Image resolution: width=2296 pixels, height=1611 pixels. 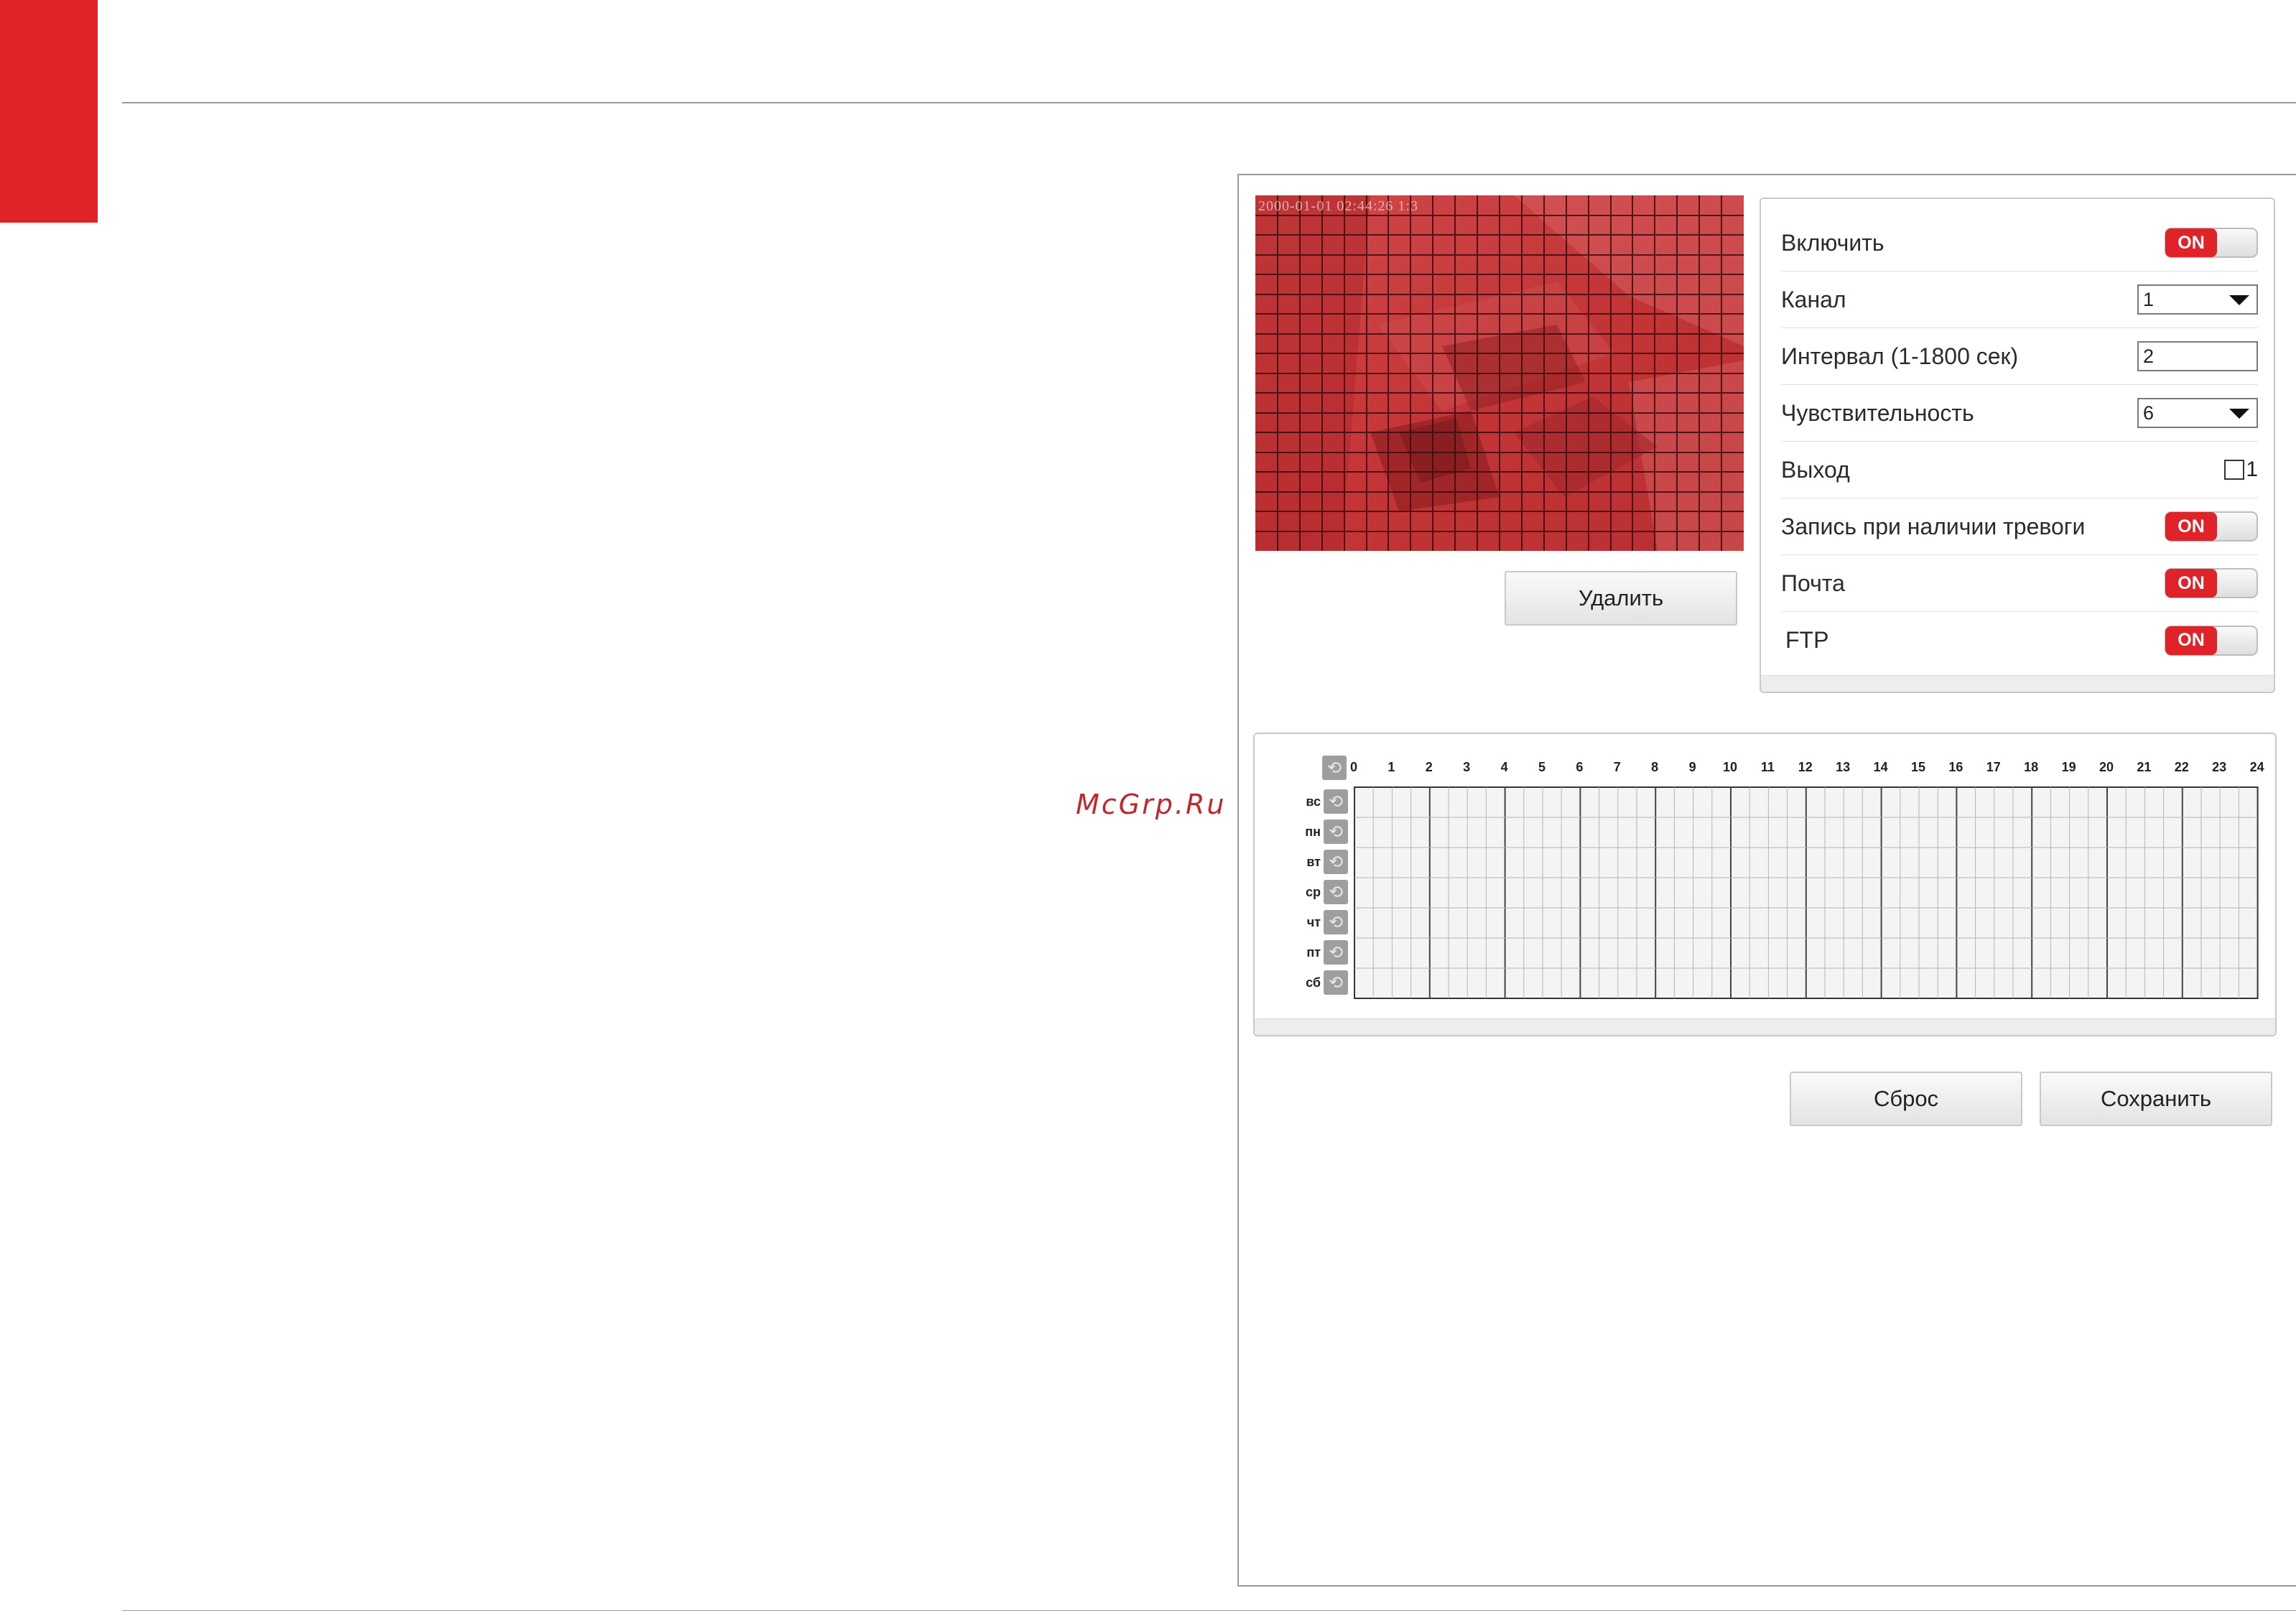 What do you see at coordinates (1906, 1099) in the screenshot?
I see `reset-button: Сброс` at bounding box center [1906, 1099].